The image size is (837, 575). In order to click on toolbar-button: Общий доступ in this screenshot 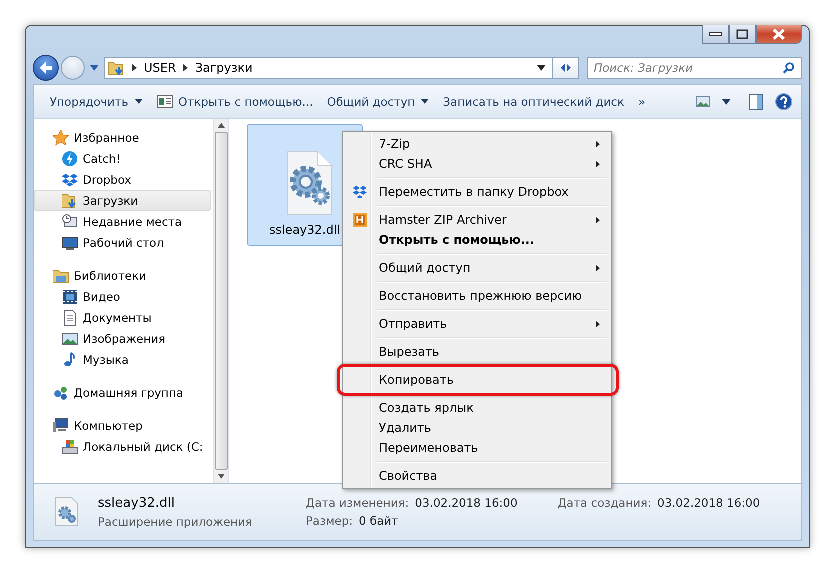, I will do `click(378, 102)`.